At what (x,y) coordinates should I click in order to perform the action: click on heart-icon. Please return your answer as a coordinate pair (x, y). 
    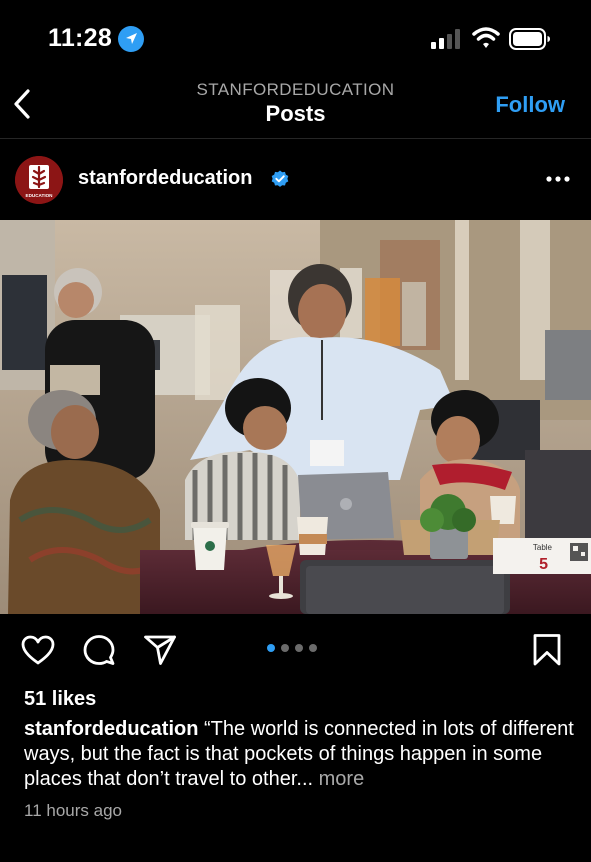
    Looking at the image, I should click on (38, 650).